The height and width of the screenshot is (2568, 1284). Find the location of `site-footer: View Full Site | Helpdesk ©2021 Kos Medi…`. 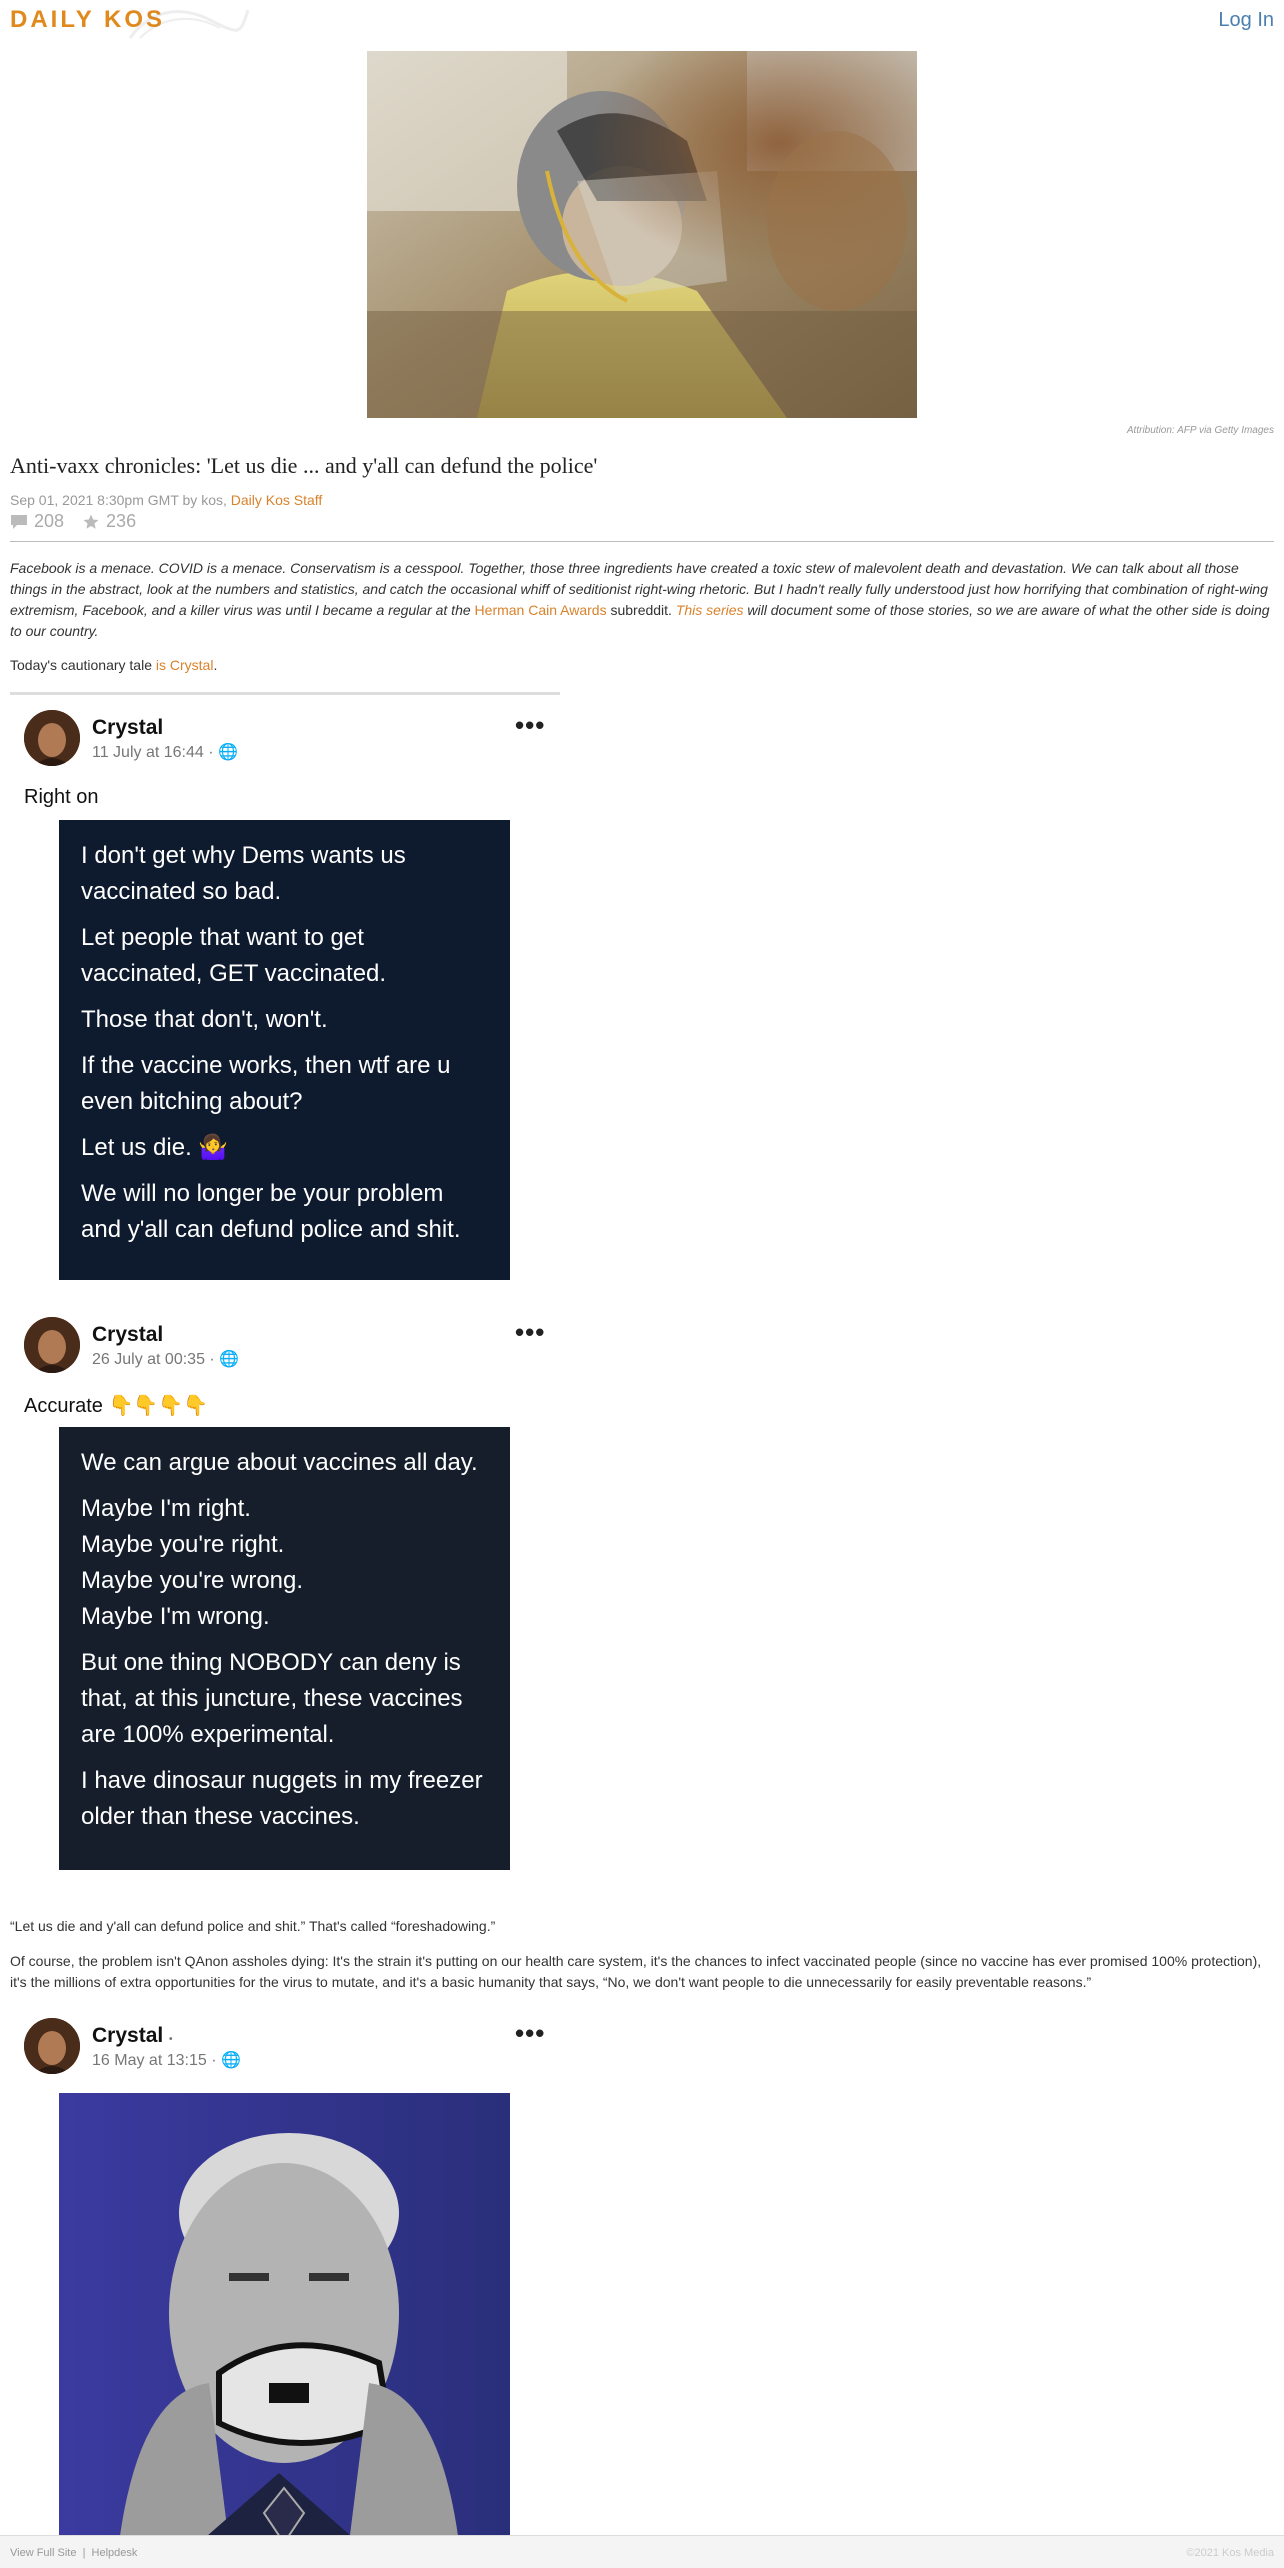

site-footer: View Full Site | Helpdesk ©2021 Kos Medi… is located at coordinates (642, 2551).